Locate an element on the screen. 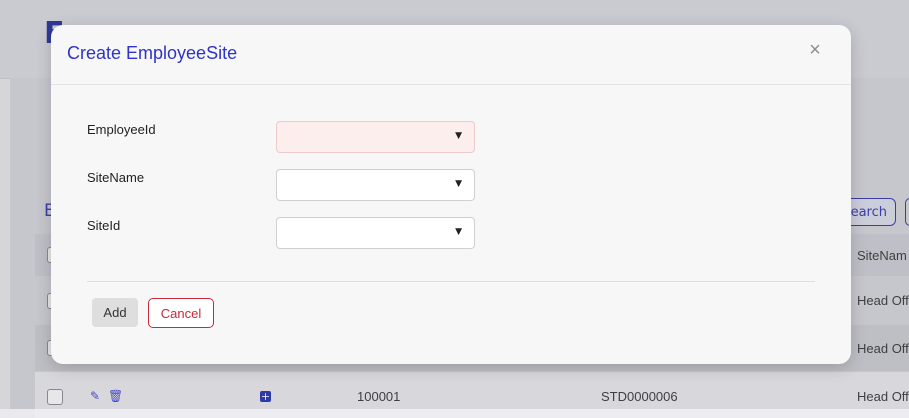 The height and width of the screenshot is (418, 909). site-name-label: SiteName is located at coordinates (116, 177).